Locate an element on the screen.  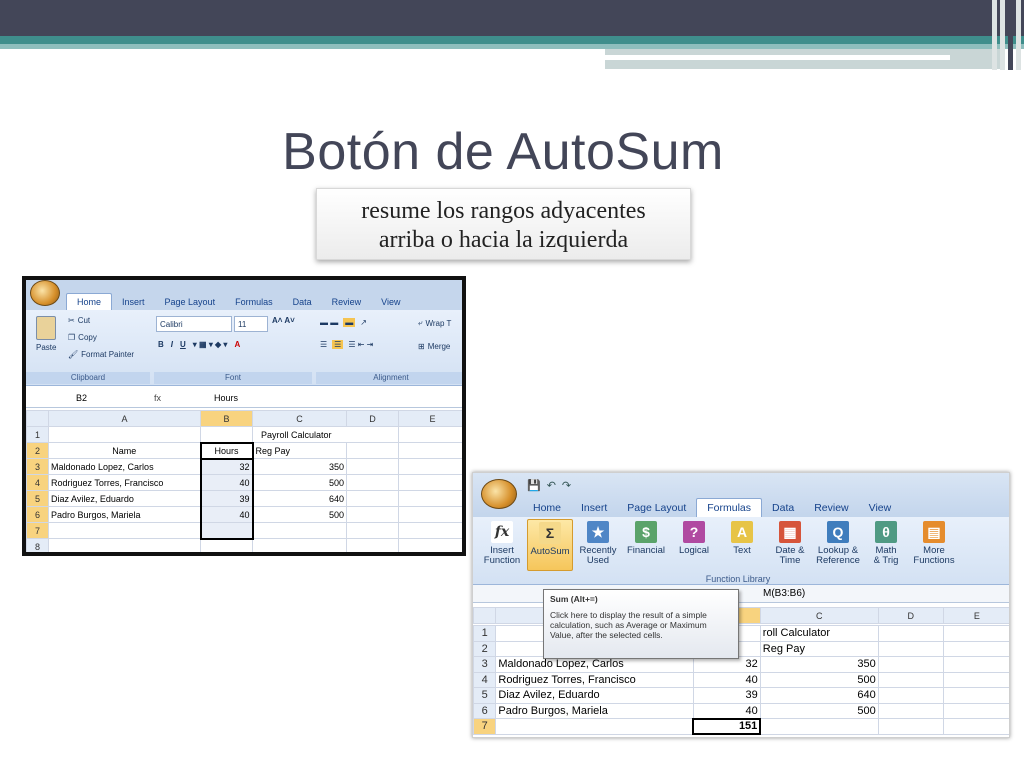
autosum-result-cell: 151 is located at coordinates (727, 726).